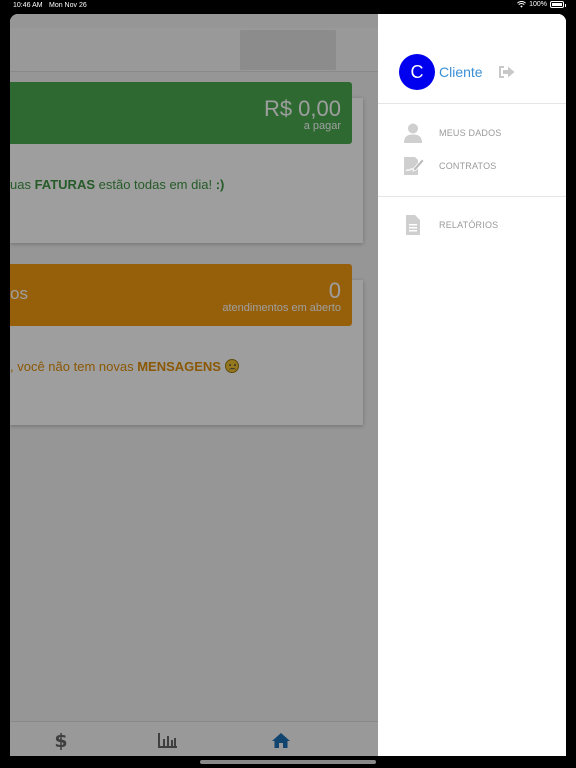  I want to click on avatar: C, so click(417, 72).